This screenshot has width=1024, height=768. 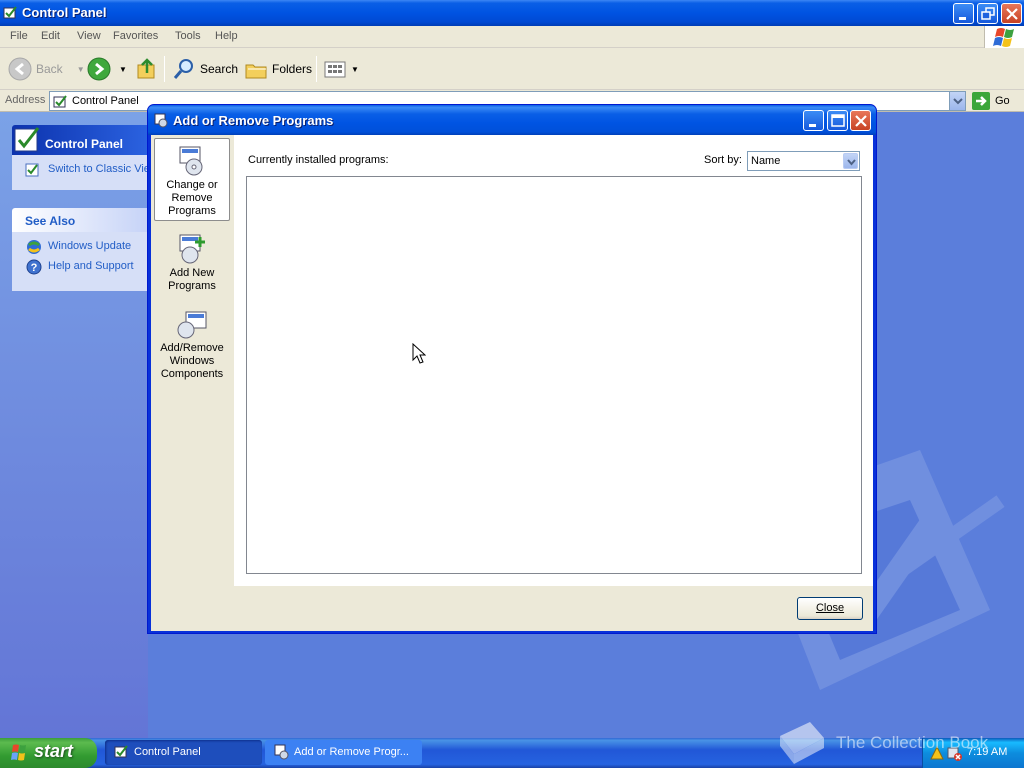 What do you see at coordinates (183, 752) in the screenshot?
I see `taskbar-control-panel: Control Panel` at bounding box center [183, 752].